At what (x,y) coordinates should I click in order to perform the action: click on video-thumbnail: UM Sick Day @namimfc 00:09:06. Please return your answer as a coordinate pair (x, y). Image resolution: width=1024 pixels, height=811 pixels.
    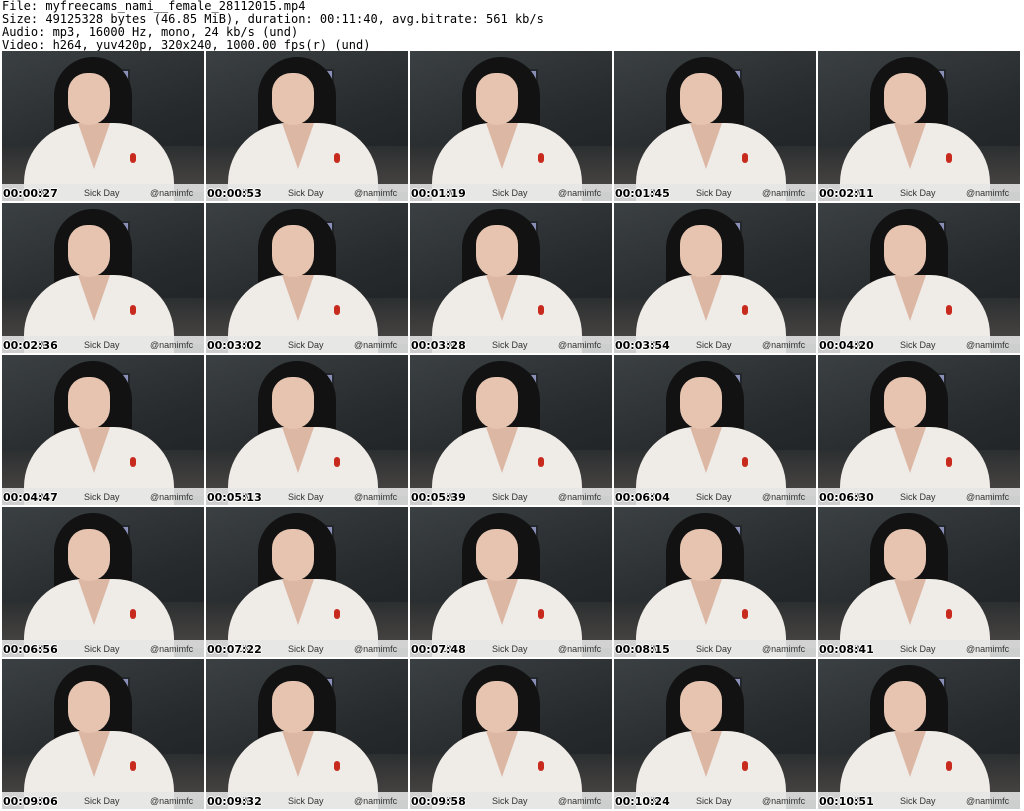
    Looking at the image, I should click on (103, 734).